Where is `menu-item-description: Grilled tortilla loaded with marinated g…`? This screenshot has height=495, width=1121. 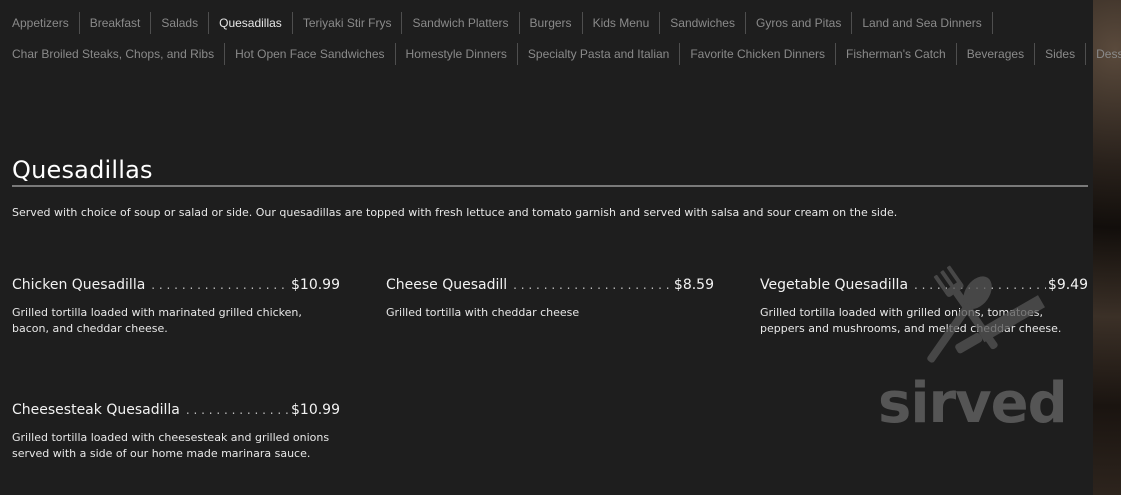
menu-item-description: Grilled tortilla loaded with marinated g… is located at coordinates (157, 320).